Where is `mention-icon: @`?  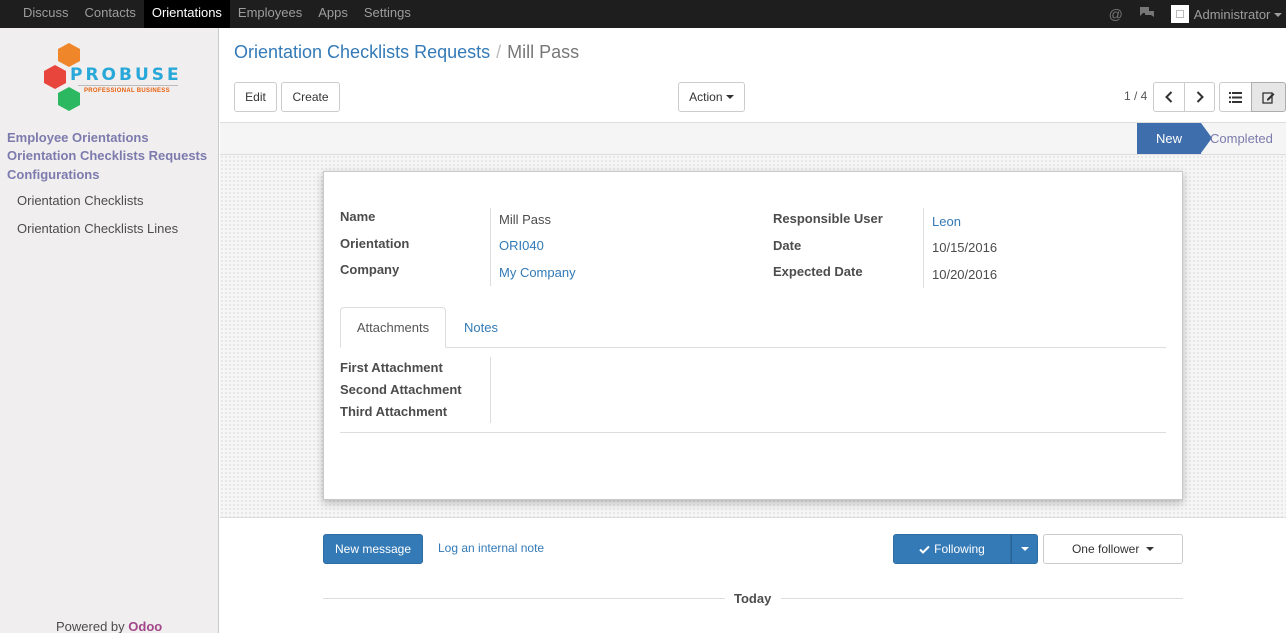
mention-icon: @ is located at coordinates (1116, 14).